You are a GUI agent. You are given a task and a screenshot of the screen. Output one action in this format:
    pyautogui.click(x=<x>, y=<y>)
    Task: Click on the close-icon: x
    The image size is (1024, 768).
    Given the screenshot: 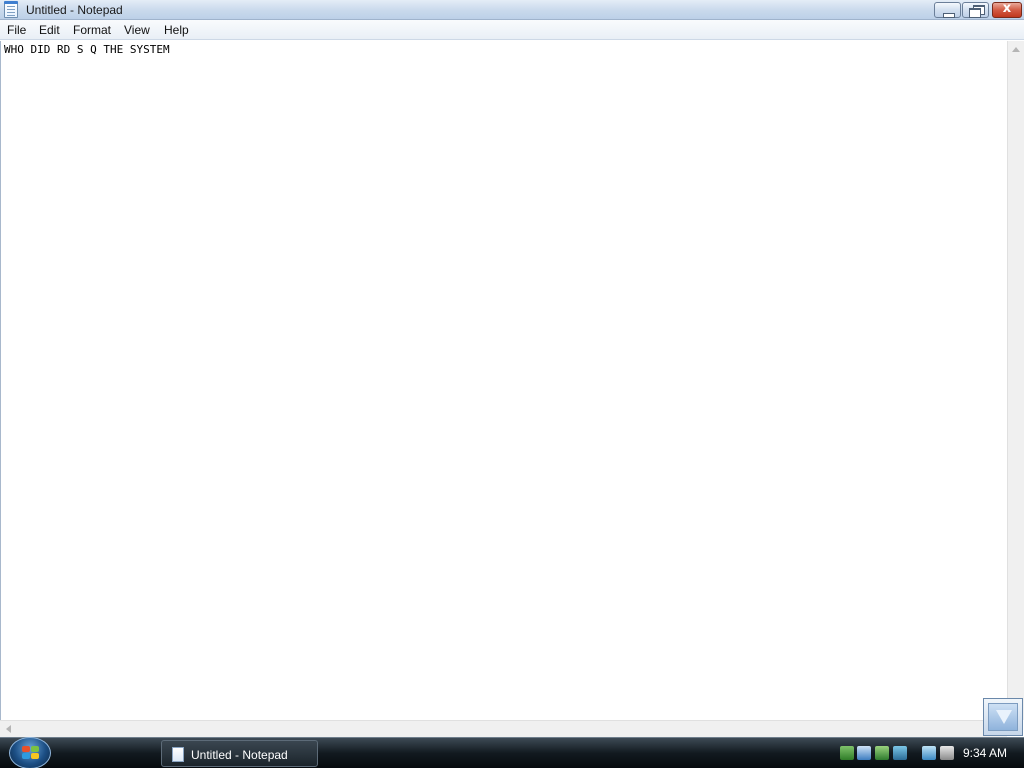 What is the action you would take?
    pyautogui.click(x=1007, y=8)
    